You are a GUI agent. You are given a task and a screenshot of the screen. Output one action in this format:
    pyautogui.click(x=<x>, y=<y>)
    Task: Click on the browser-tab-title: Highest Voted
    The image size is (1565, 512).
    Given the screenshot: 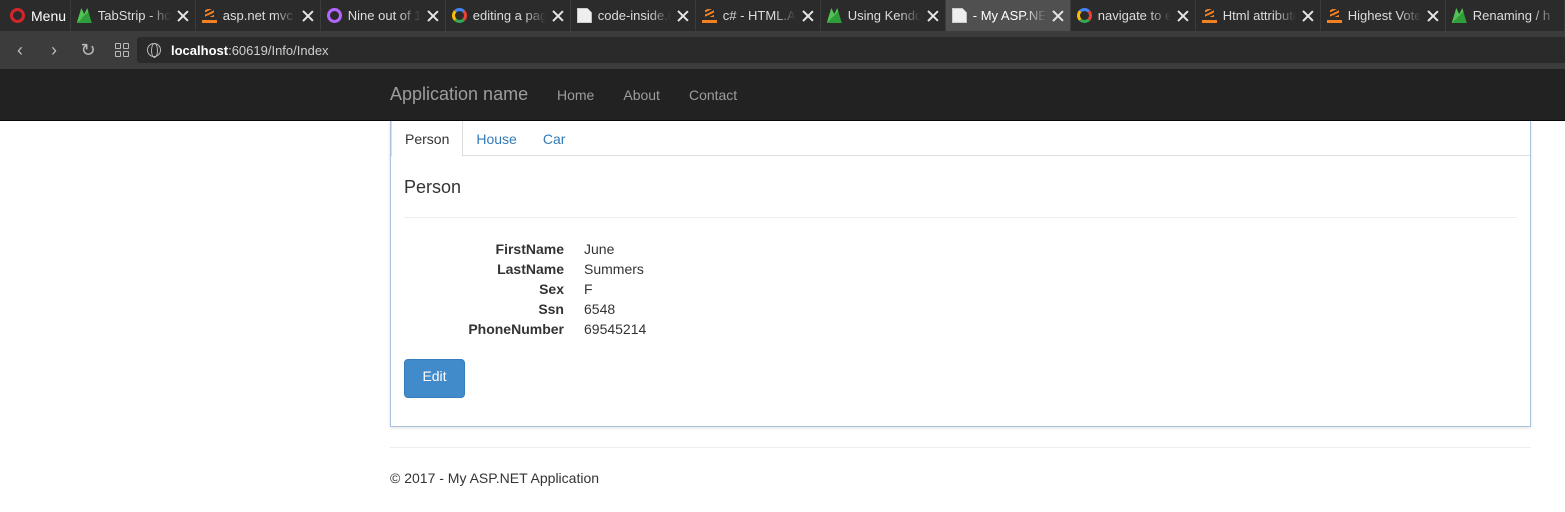 What is the action you would take?
    pyautogui.click(x=1384, y=15)
    